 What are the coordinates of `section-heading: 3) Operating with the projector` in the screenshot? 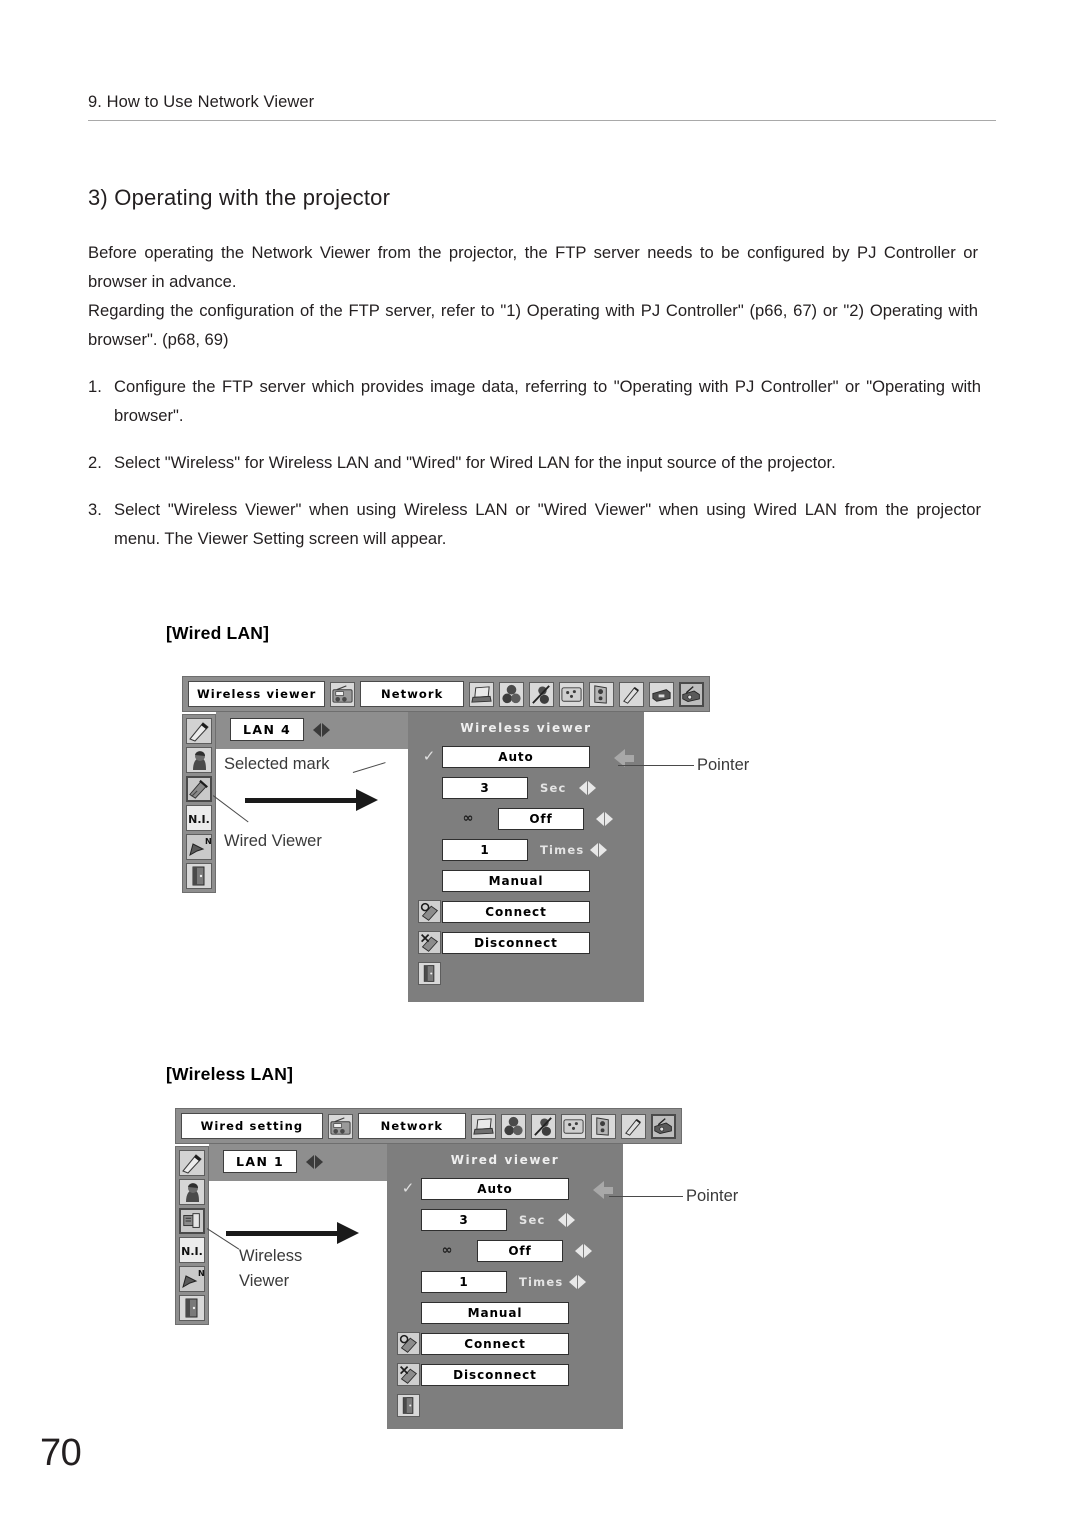 It's located at (239, 197).